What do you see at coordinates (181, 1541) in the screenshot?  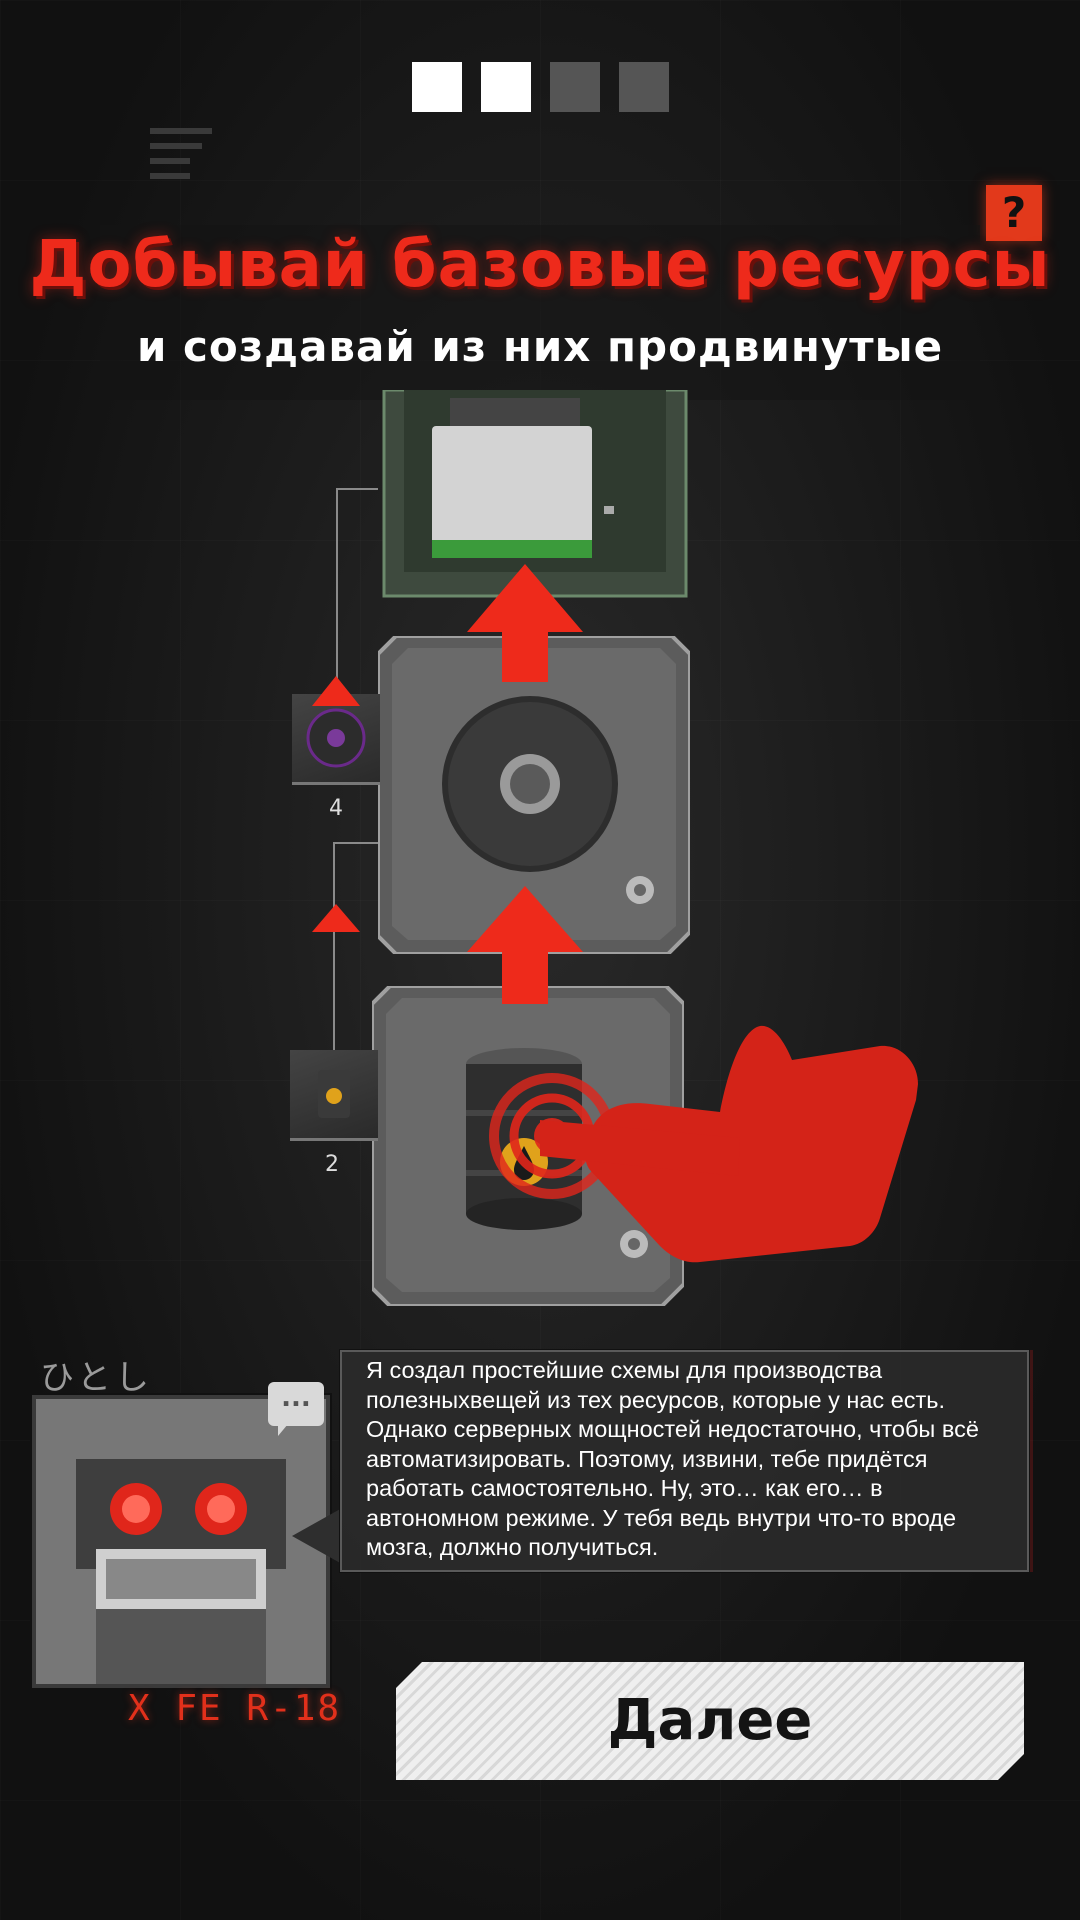 I see `character-portrait` at bounding box center [181, 1541].